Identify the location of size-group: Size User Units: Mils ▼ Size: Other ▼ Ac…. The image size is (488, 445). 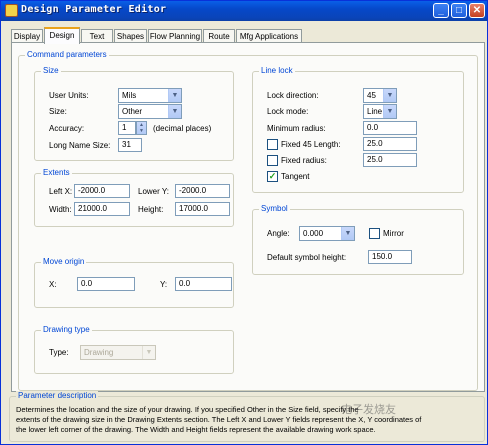
(134, 113).